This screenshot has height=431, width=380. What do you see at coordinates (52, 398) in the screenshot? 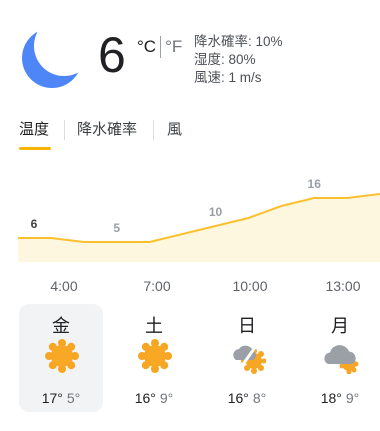
I see `high-temp: 17°` at bounding box center [52, 398].